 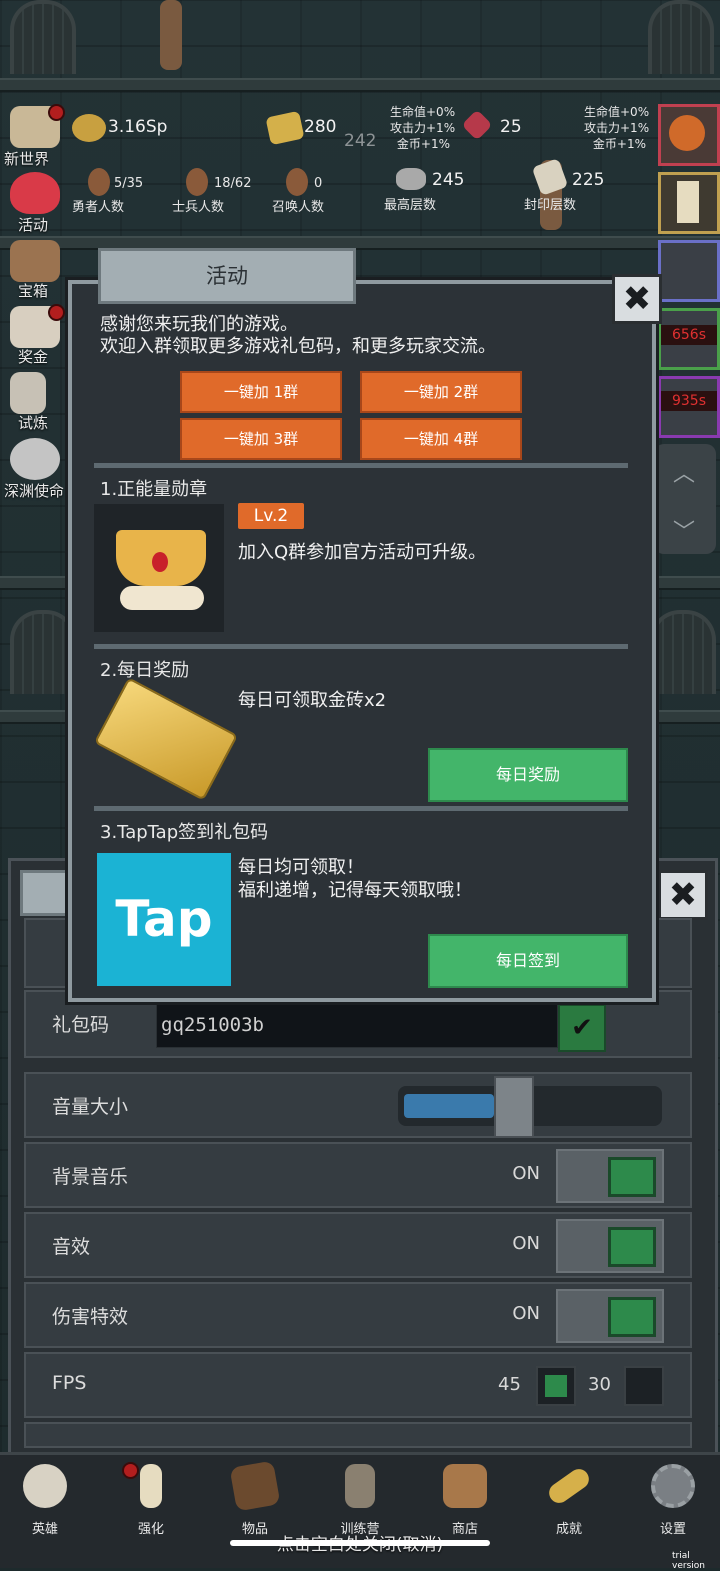 I want to click on nav-item-settings: 设置, so click(x=673, y=1500).